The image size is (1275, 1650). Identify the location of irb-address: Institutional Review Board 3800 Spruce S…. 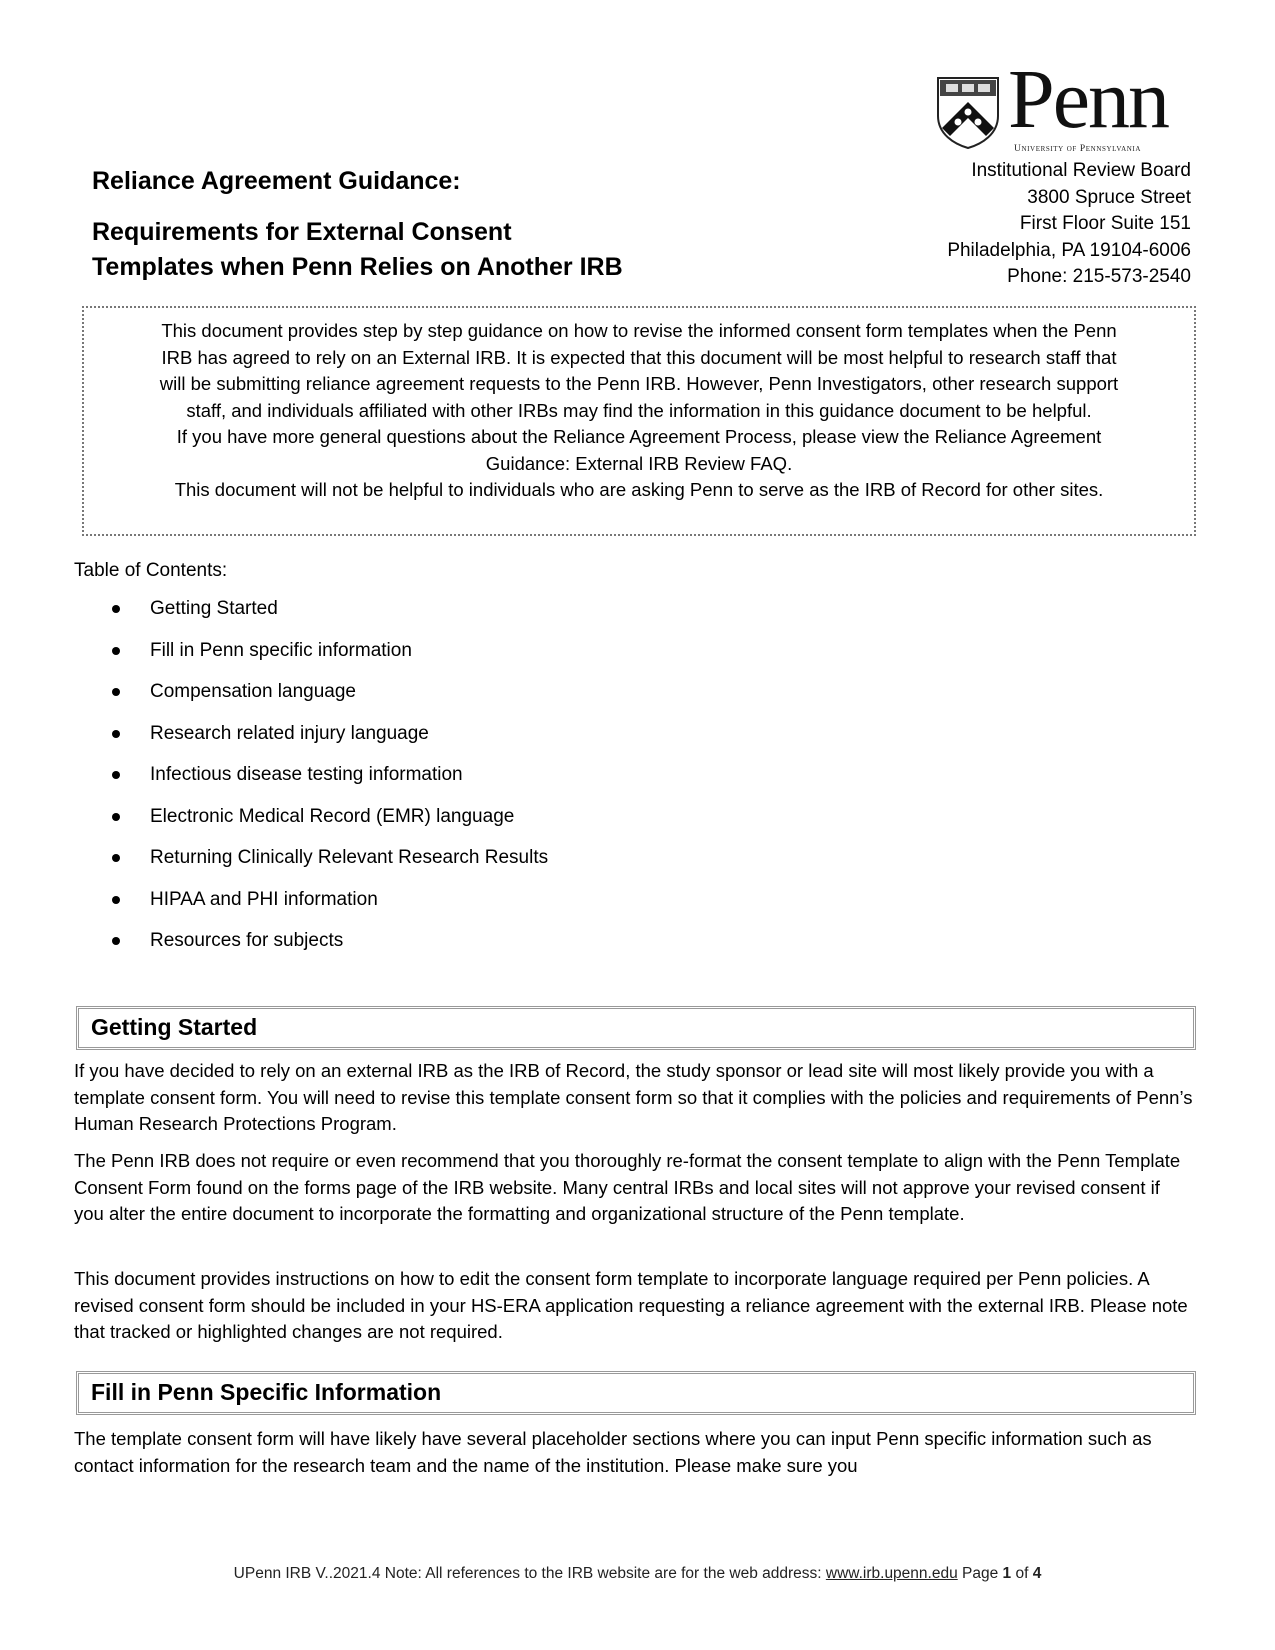
(1069, 224).